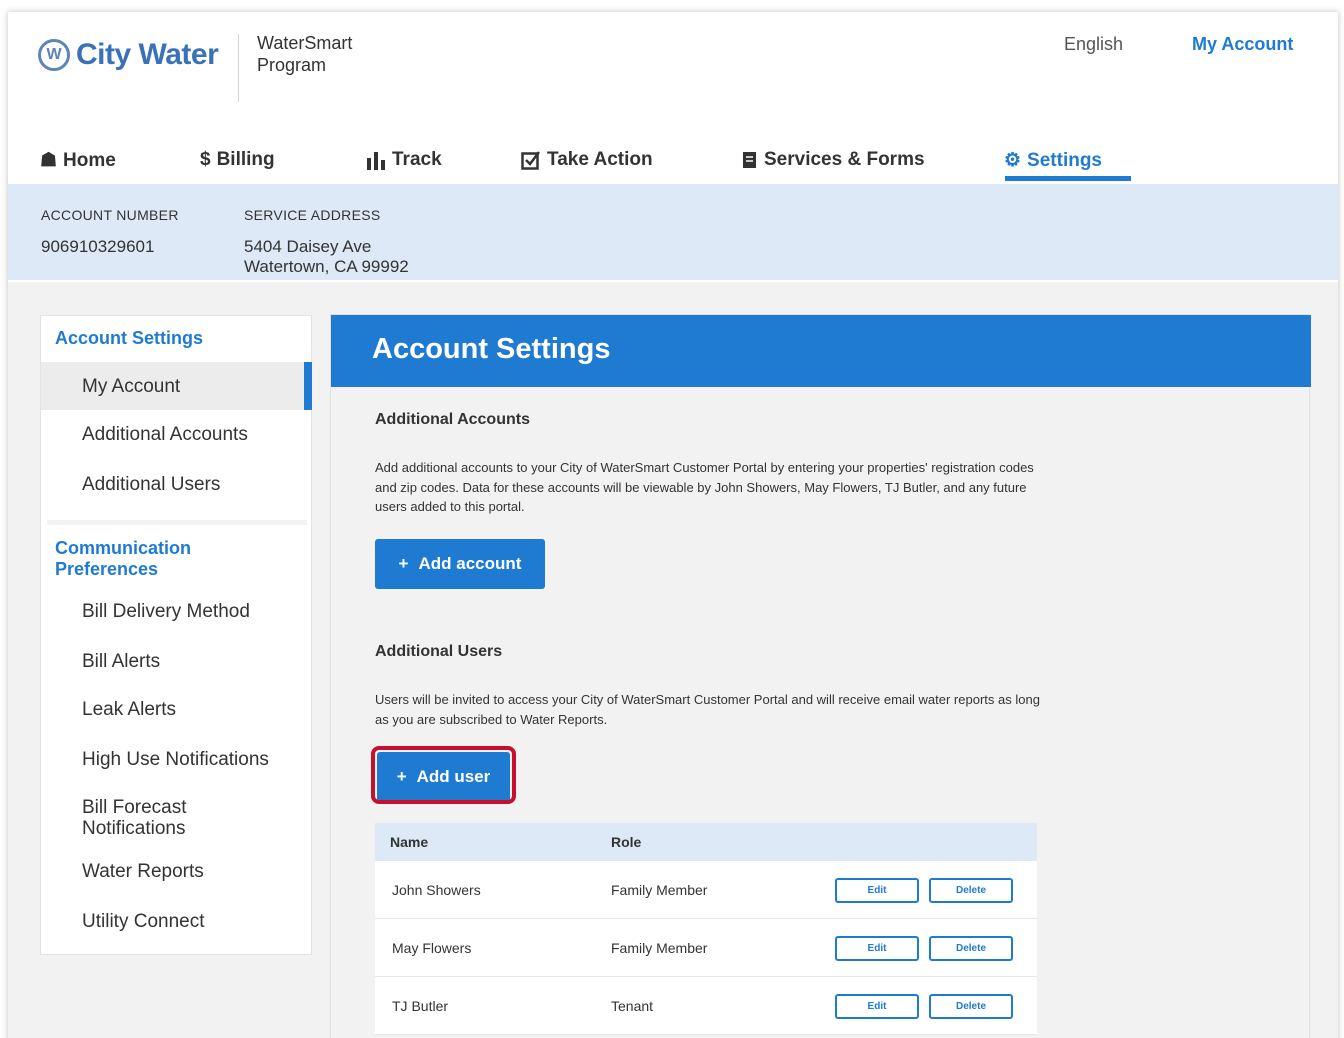 This screenshot has height=1038, width=1344. What do you see at coordinates (165, 434) in the screenshot?
I see `sidebar-item-additional-accounts: Additional Accounts` at bounding box center [165, 434].